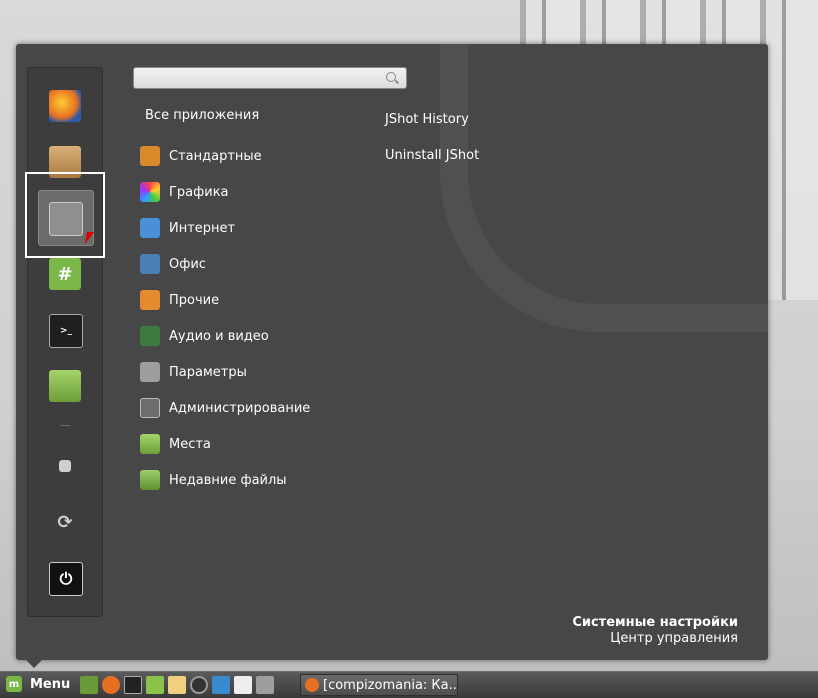  Describe the element at coordinates (240, 408) in the screenshot. I see `category-label: Администрирование` at that location.